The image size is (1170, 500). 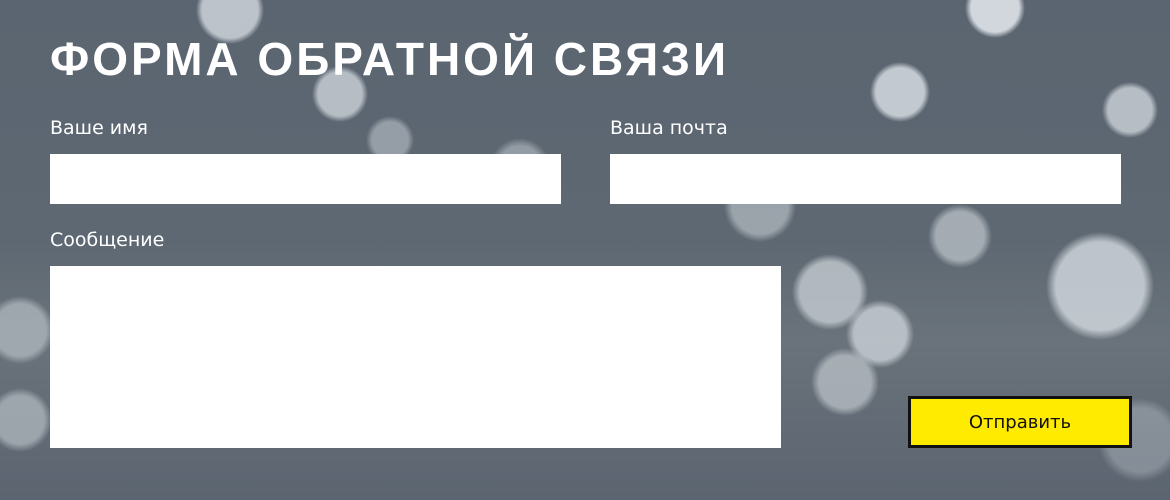 I want to click on submit-button: Отправить, so click(x=1020, y=422).